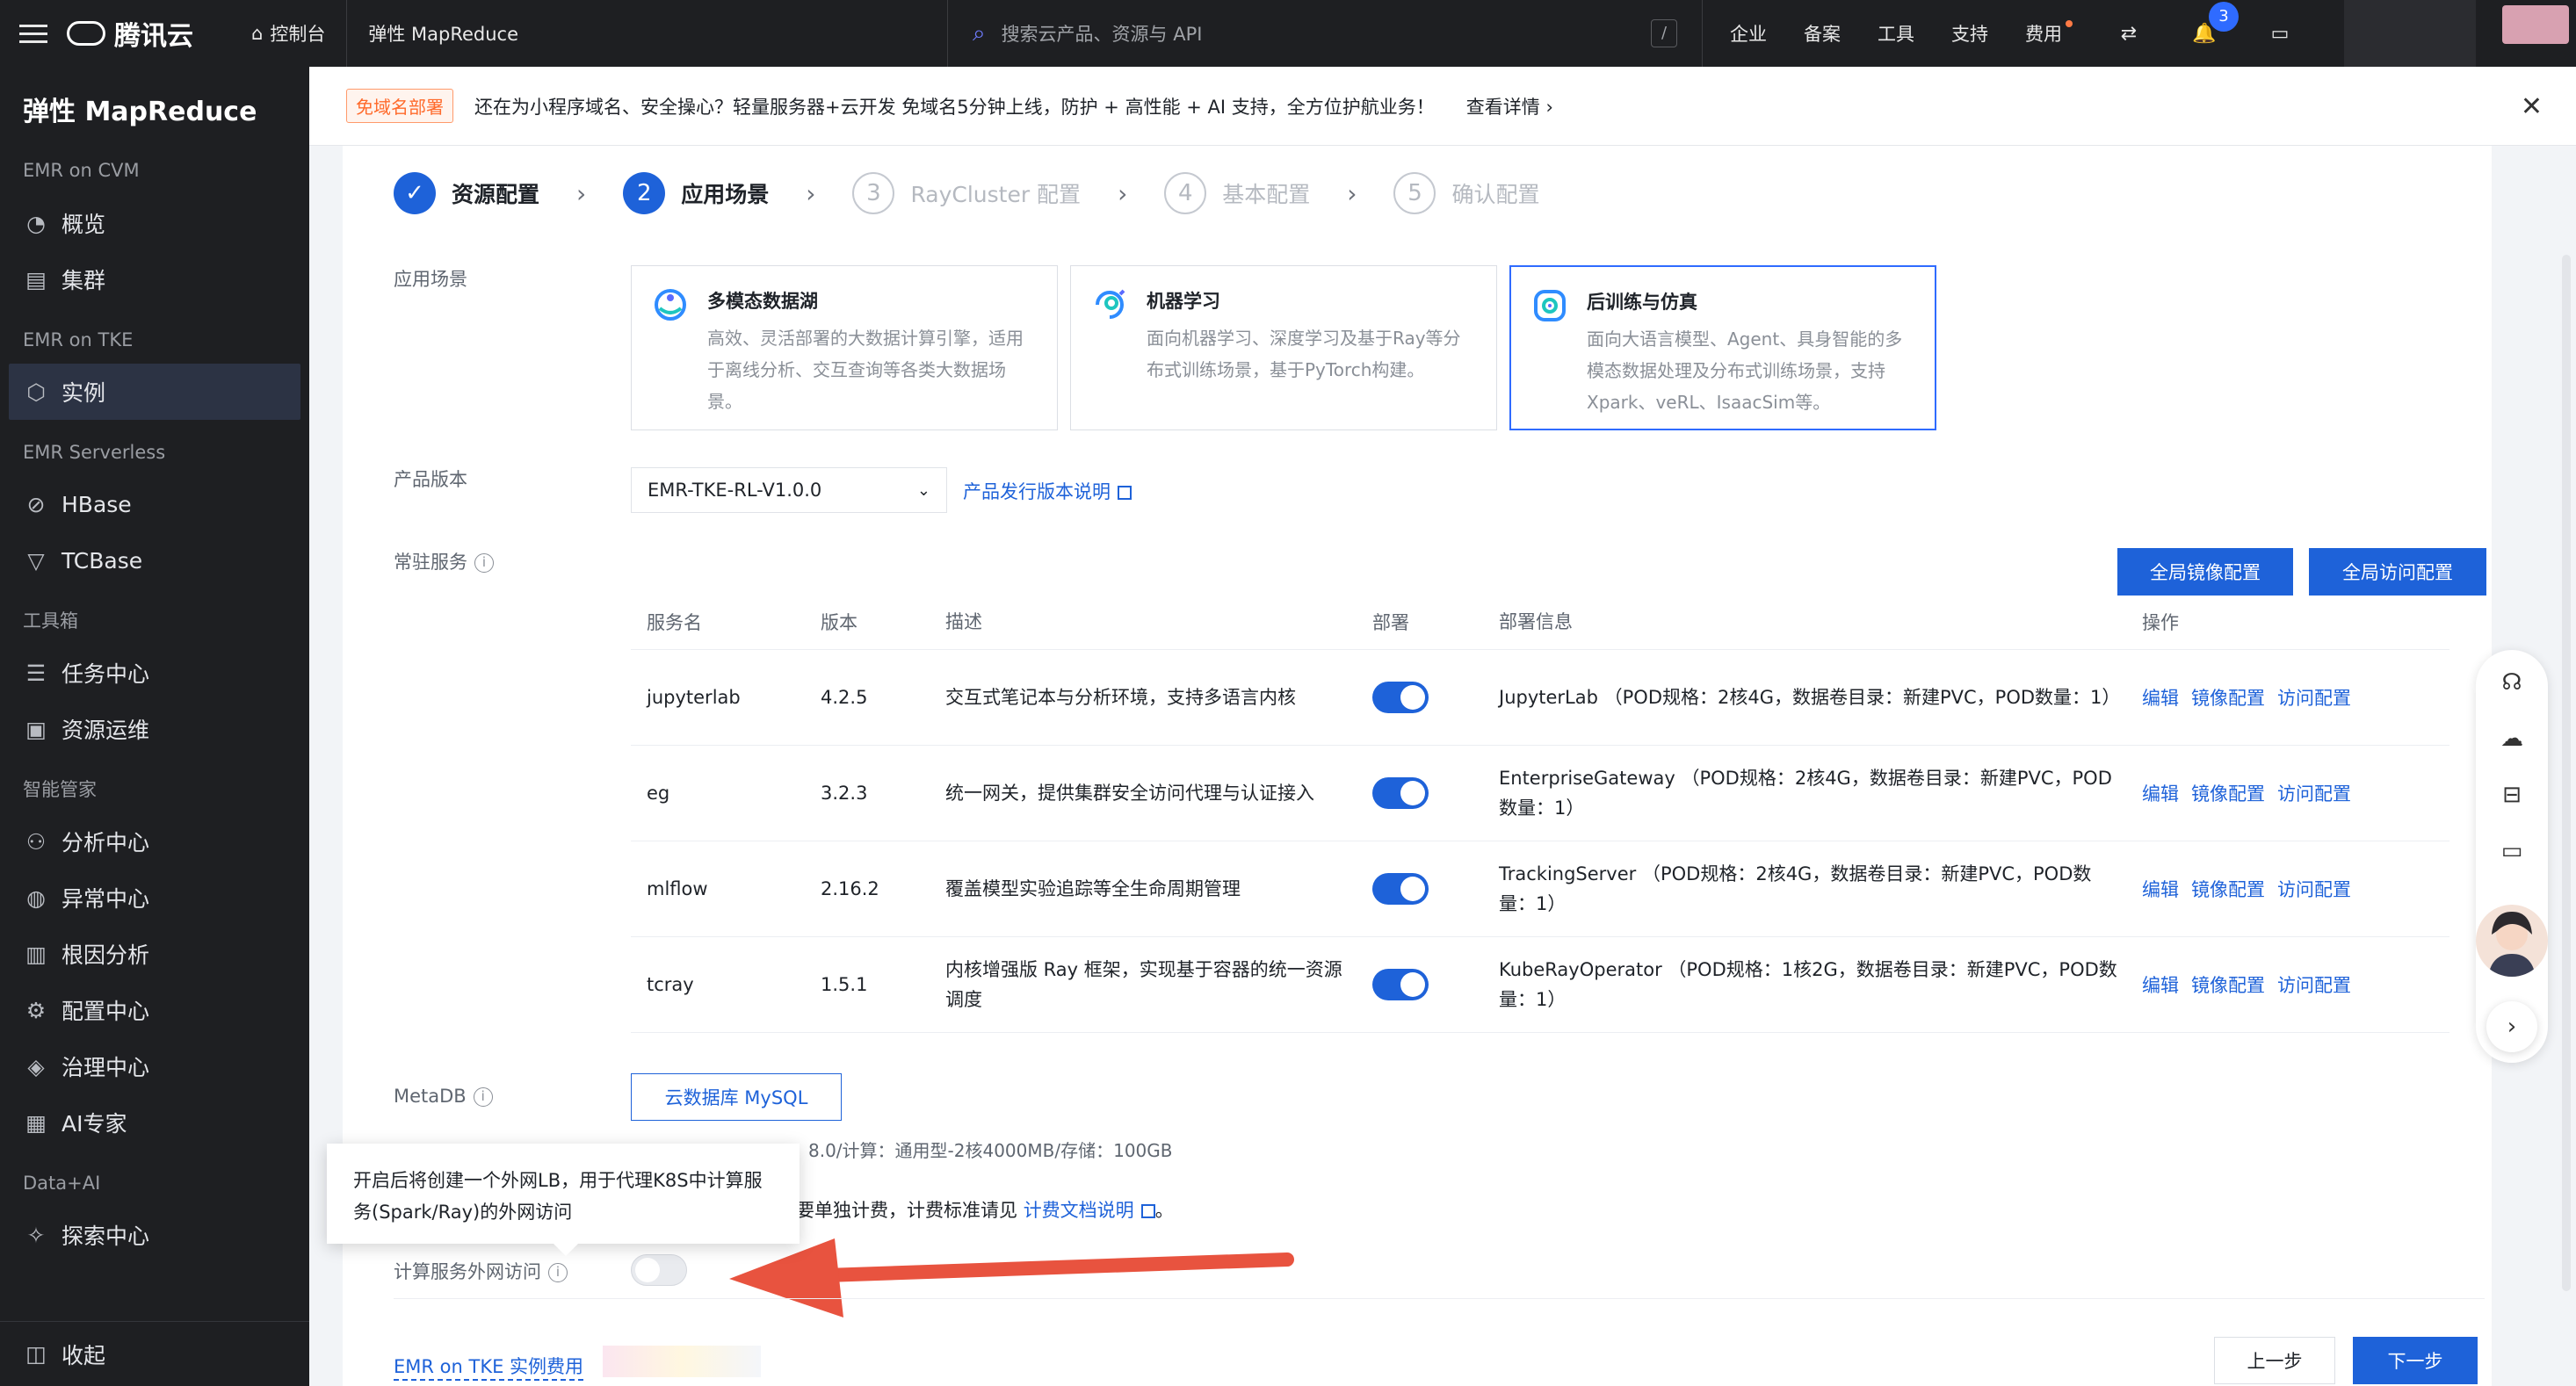 The width and height of the screenshot is (2576, 1386). I want to click on step-resource-config: ✓ 资源配置, so click(466, 193).